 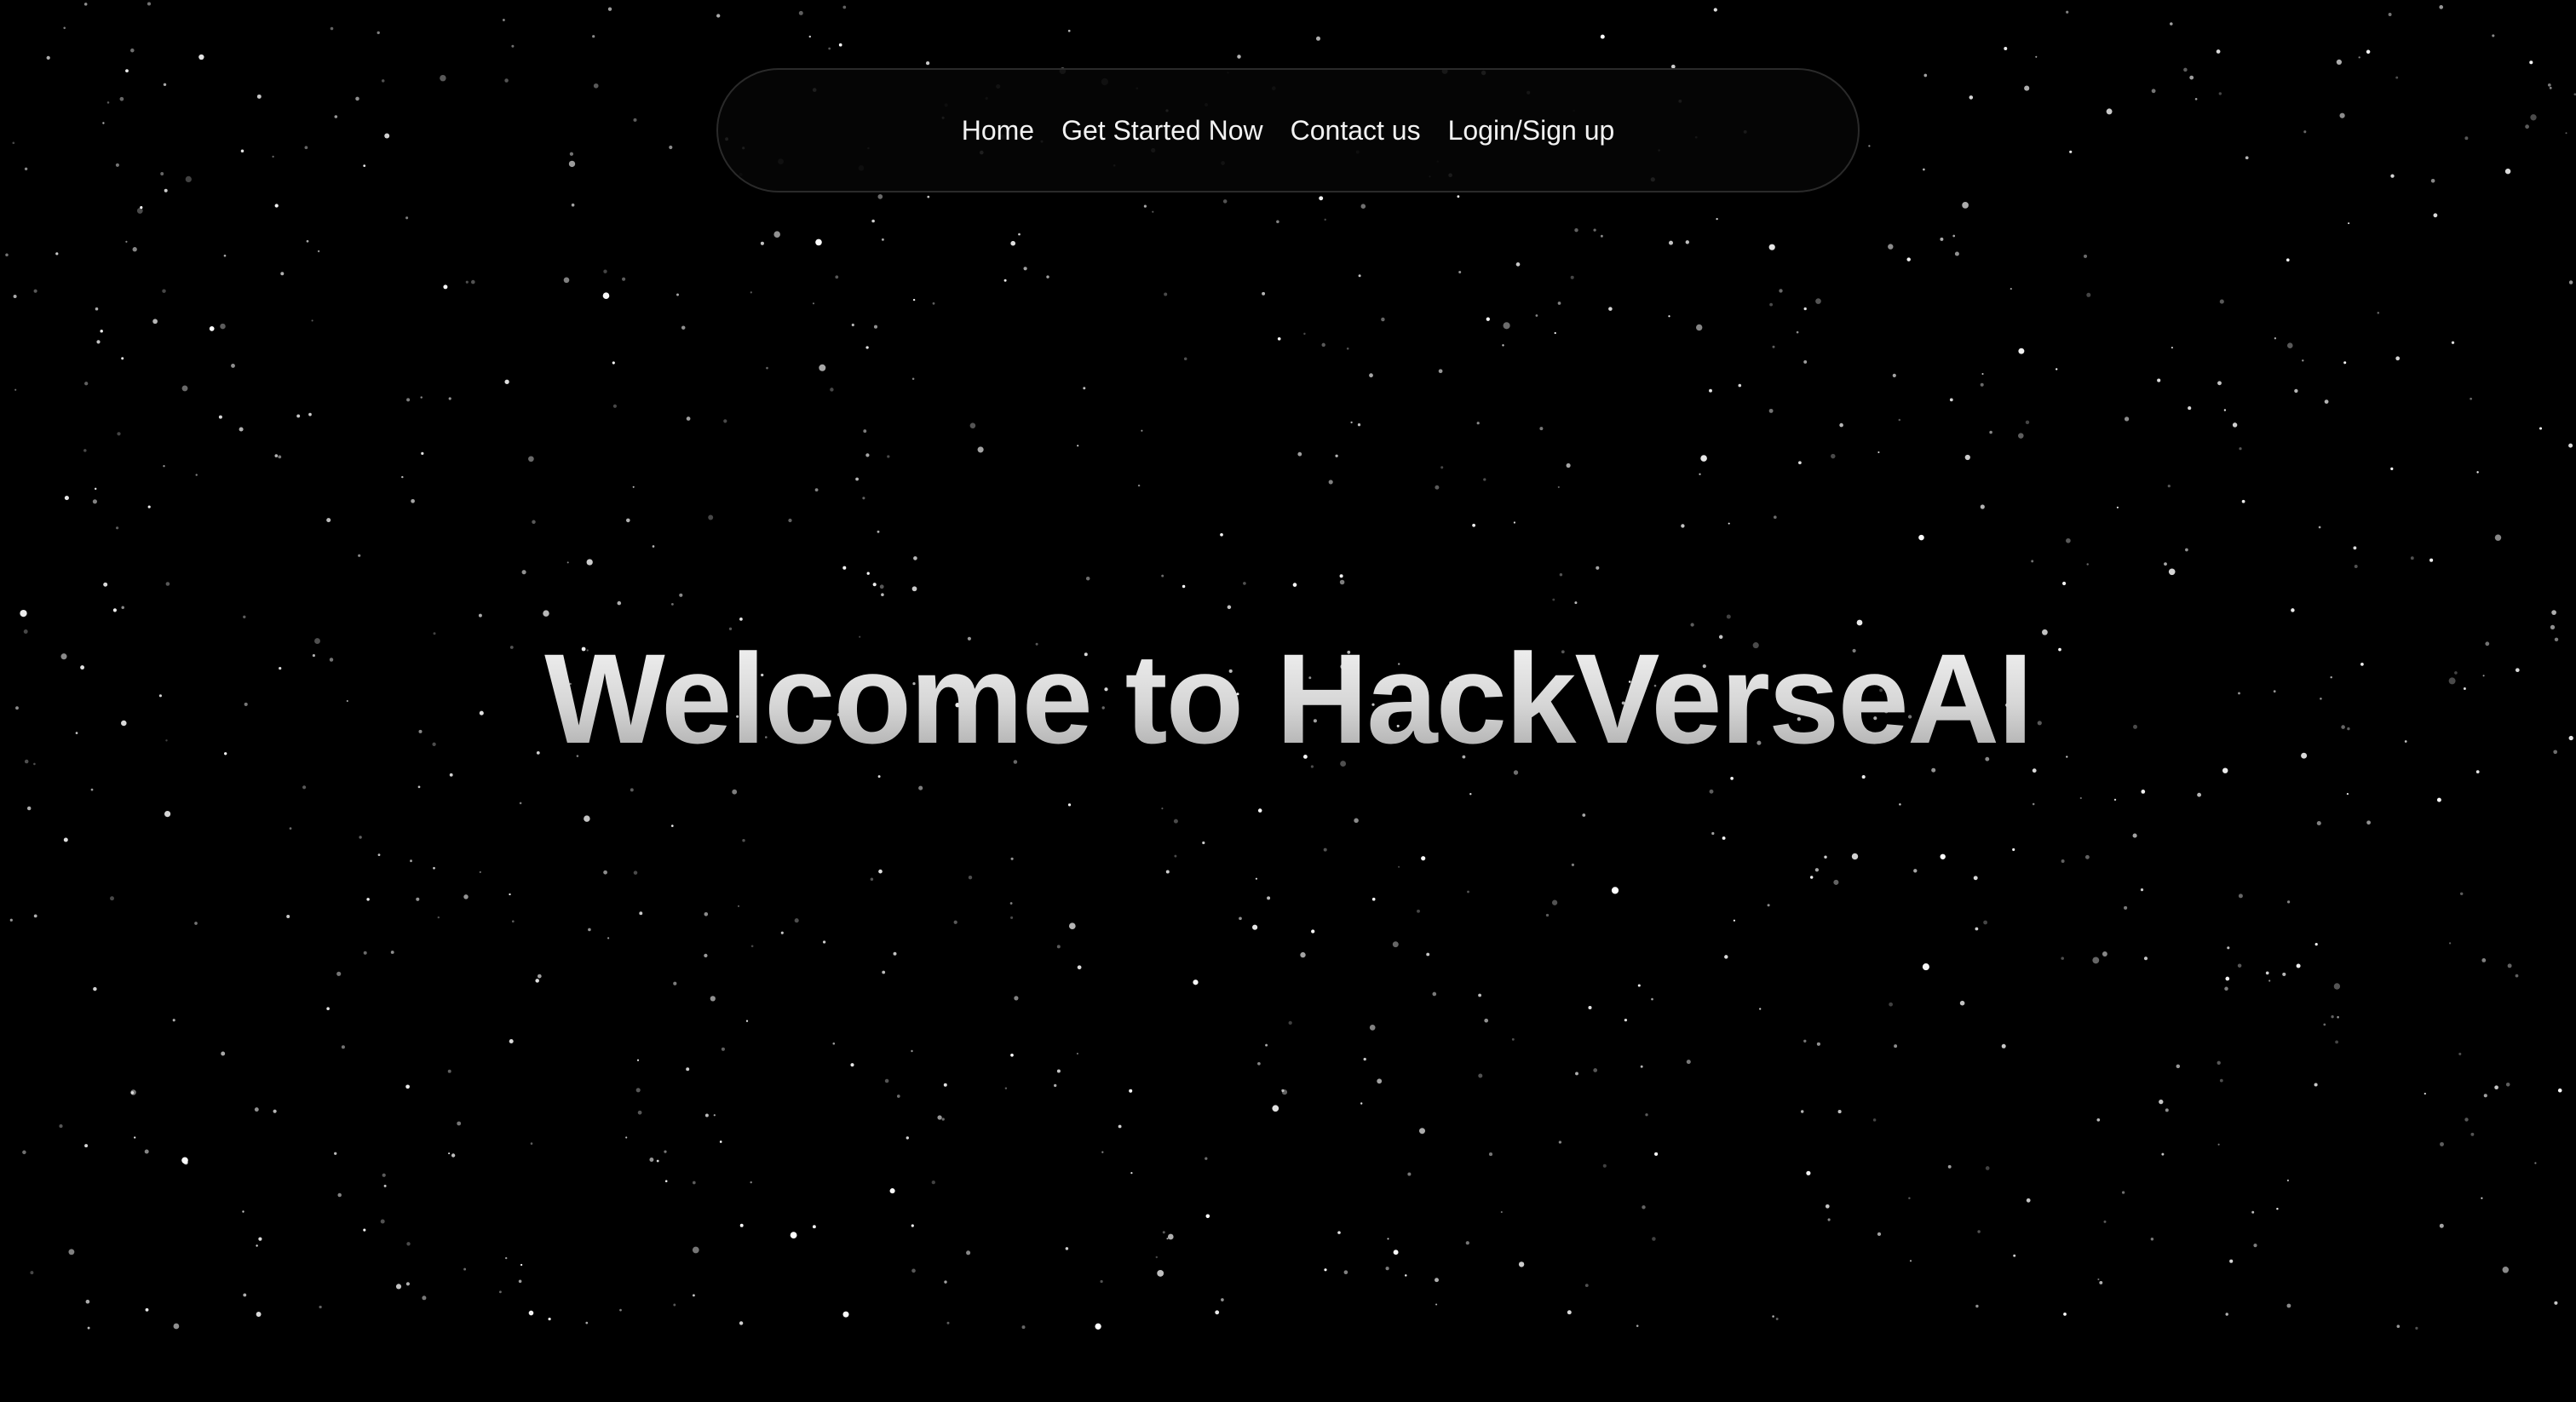 What do you see at coordinates (998, 131) in the screenshot?
I see `nav-home-link: Home` at bounding box center [998, 131].